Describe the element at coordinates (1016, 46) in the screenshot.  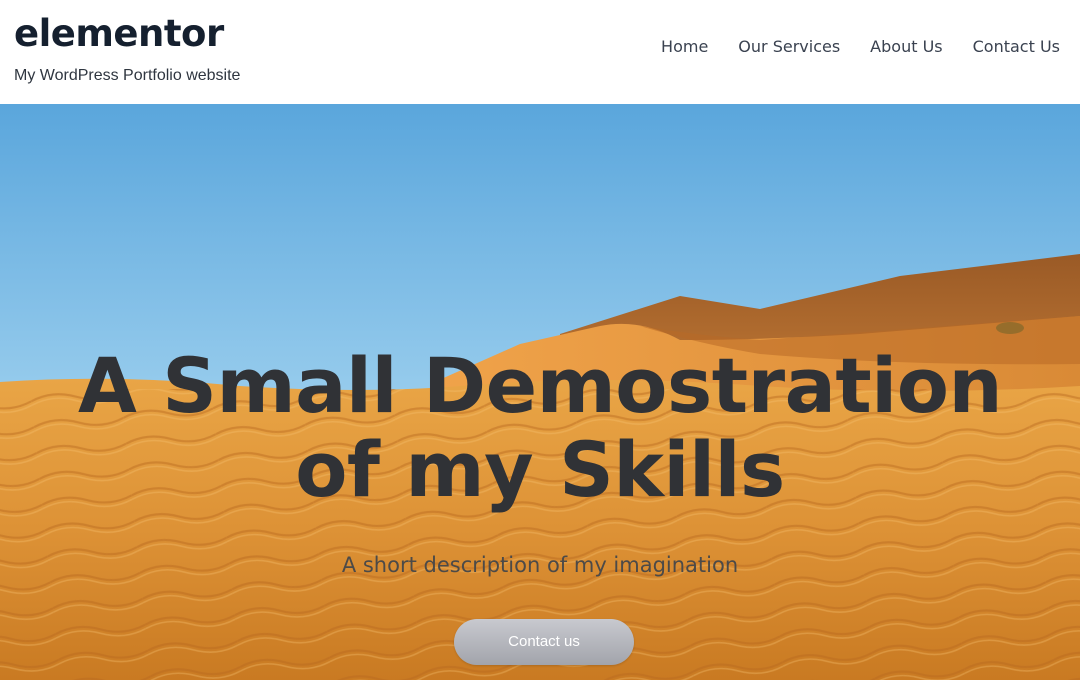
I see `nav-item-contact-us: Contact Us` at that location.